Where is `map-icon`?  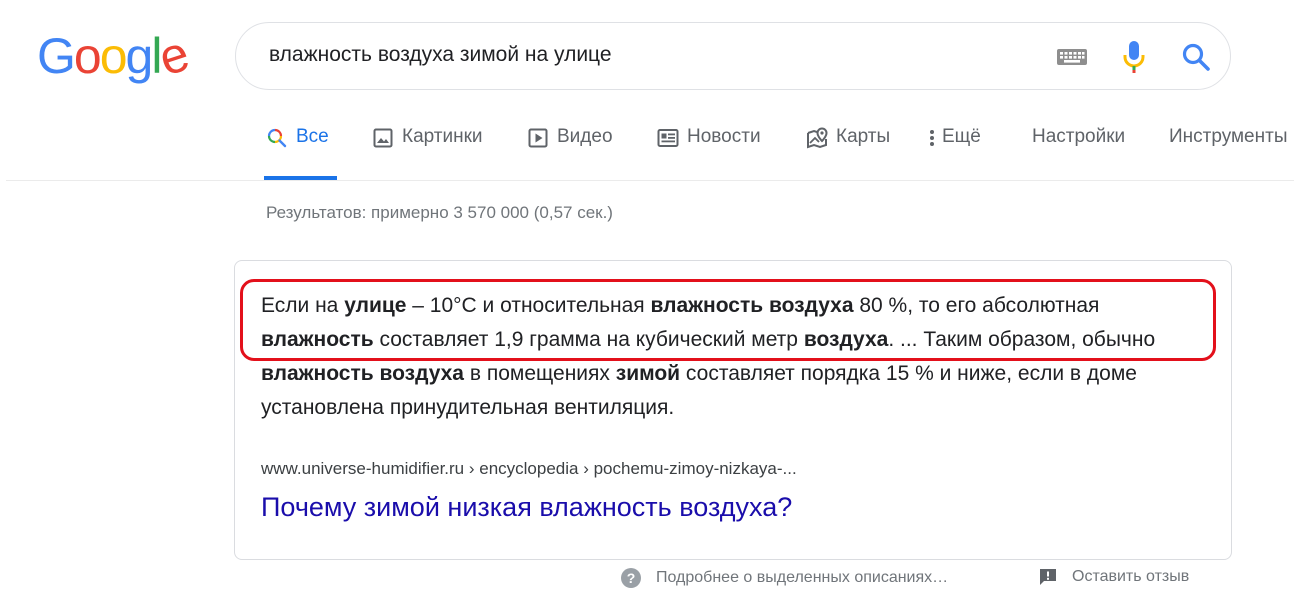
map-icon is located at coordinates (817, 138).